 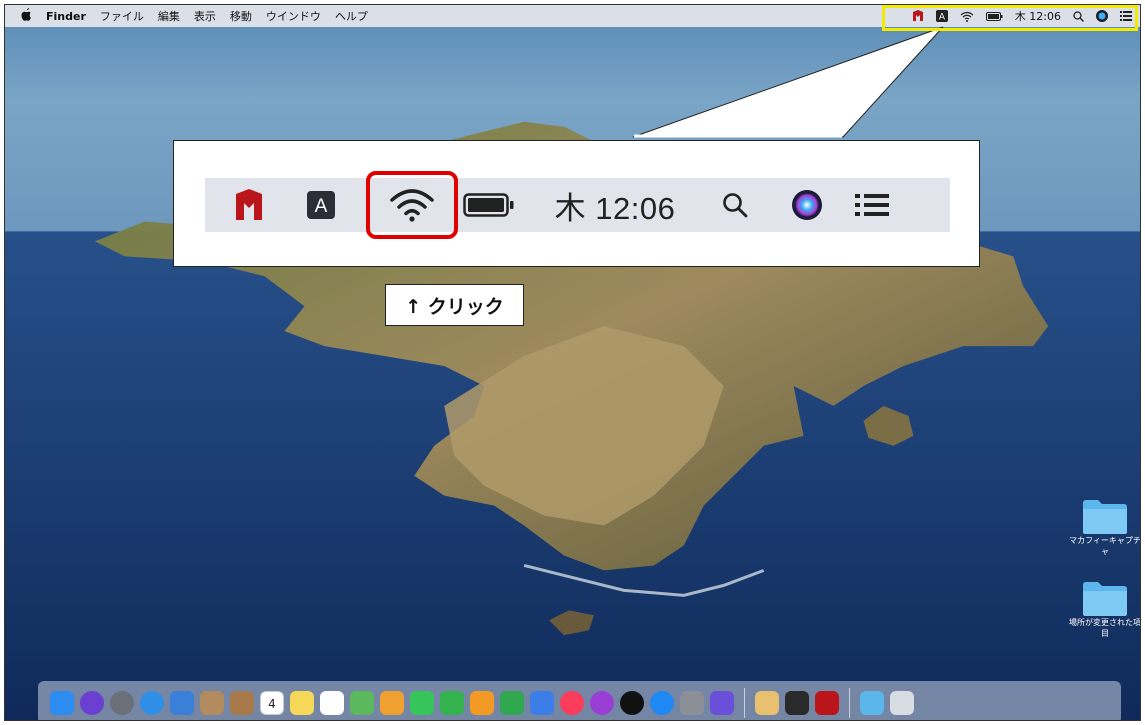 What do you see at coordinates (735, 205) in the screenshot?
I see `spotlight-search-icon` at bounding box center [735, 205].